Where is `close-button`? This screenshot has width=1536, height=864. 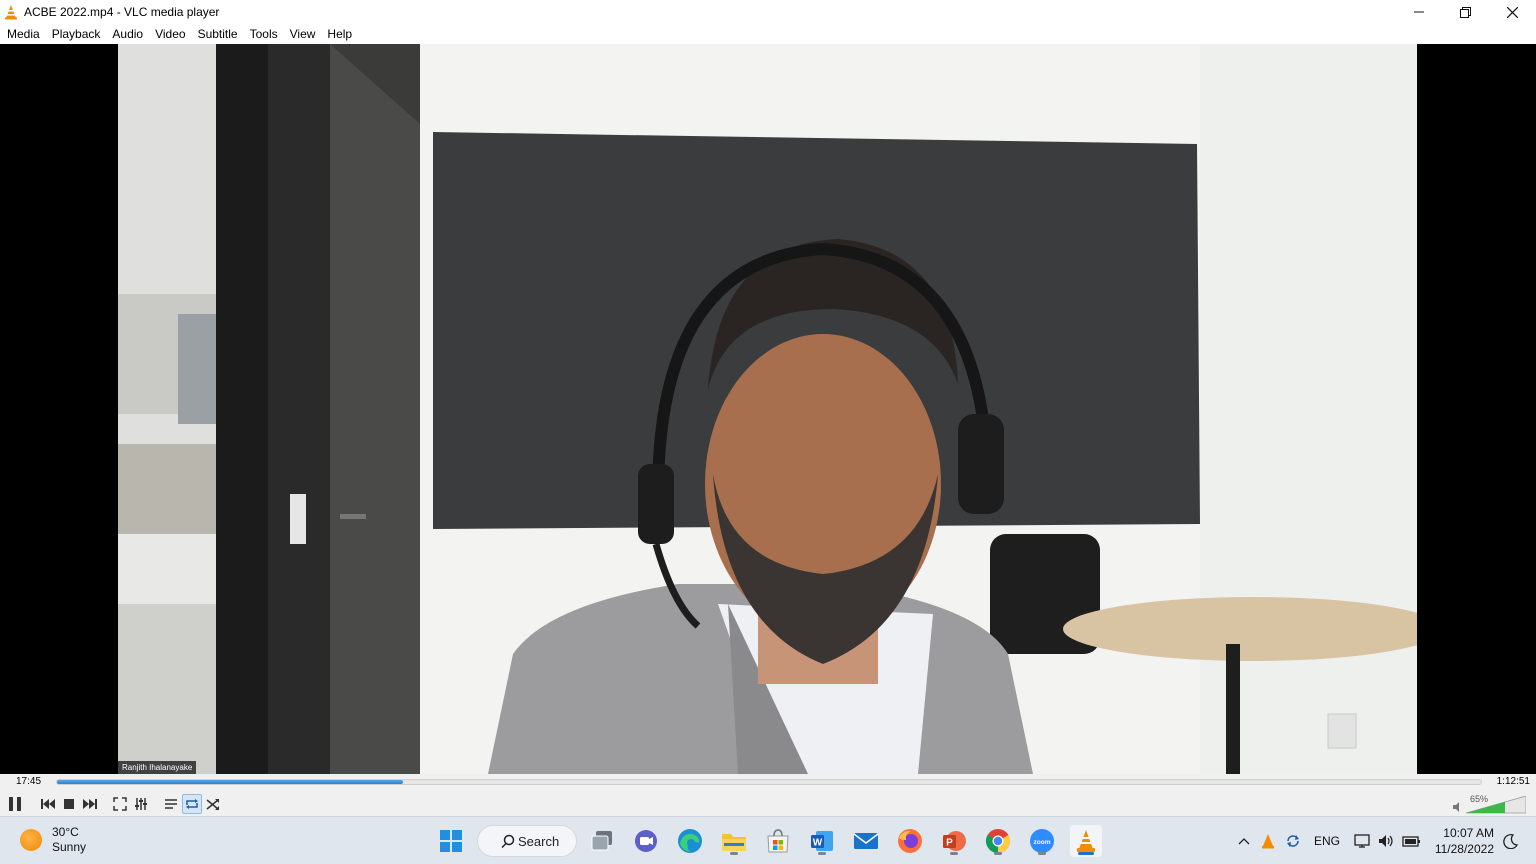 close-button is located at coordinates (1512, 12).